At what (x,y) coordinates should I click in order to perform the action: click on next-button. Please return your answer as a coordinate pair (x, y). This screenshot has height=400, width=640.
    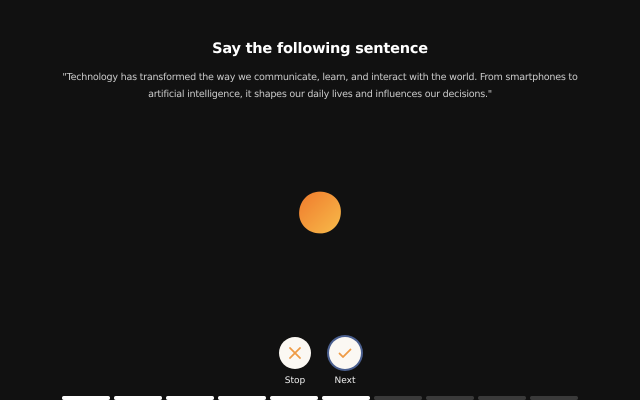
    Looking at the image, I should click on (345, 353).